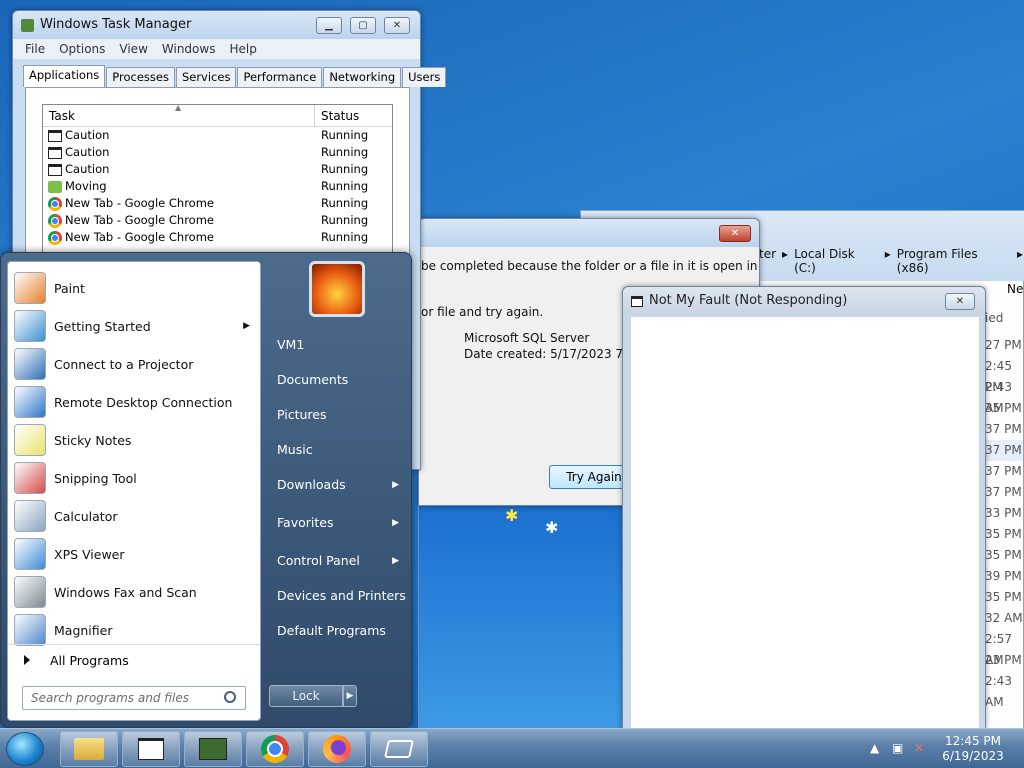  What do you see at coordinates (363, 25) in the screenshot?
I see `maximize-button: ▢` at bounding box center [363, 25].